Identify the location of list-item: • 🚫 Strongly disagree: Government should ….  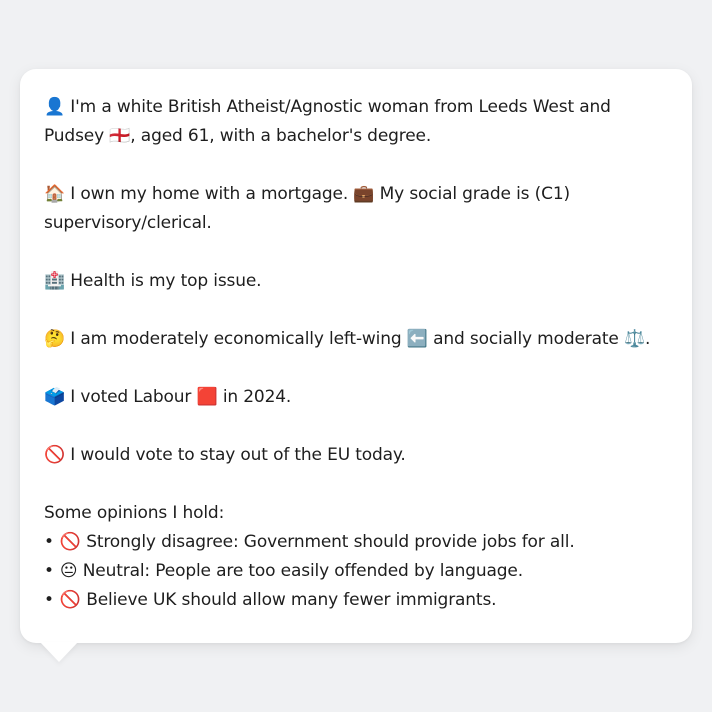
(356, 542).